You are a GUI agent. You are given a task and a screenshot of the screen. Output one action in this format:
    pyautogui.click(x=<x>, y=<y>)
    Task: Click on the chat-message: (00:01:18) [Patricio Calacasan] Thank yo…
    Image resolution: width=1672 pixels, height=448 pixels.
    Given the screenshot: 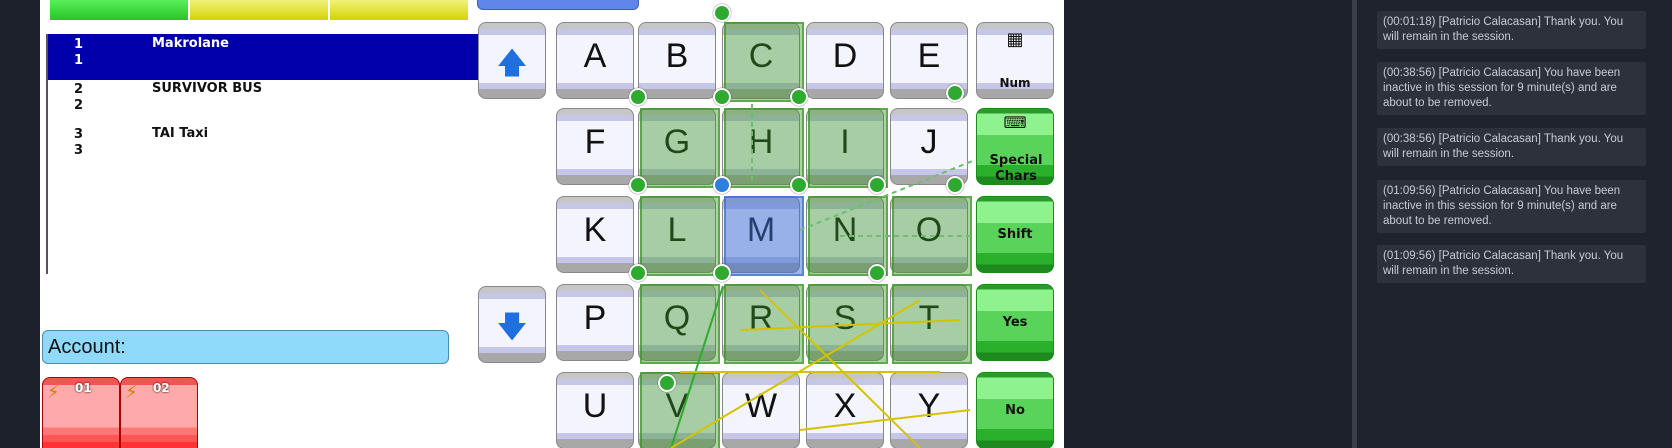 What is the action you would take?
    pyautogui.click(x=1511, y=30)
    